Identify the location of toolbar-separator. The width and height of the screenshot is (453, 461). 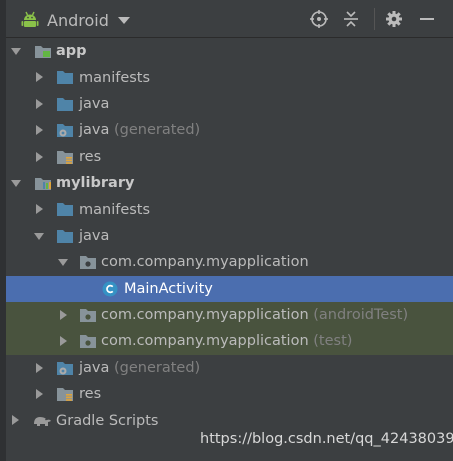
(374, 19).